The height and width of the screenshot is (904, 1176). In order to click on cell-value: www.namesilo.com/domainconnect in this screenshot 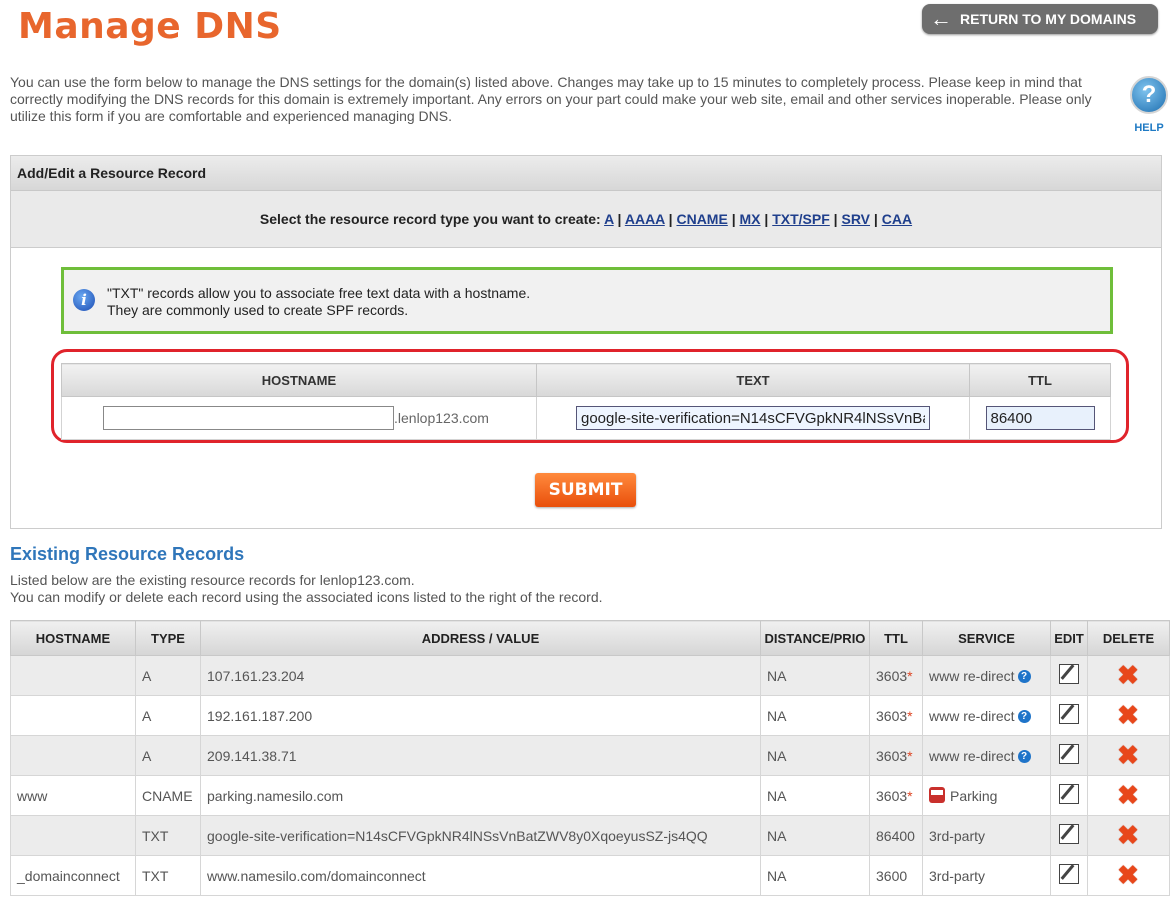, I will do `click(480, 875)`.